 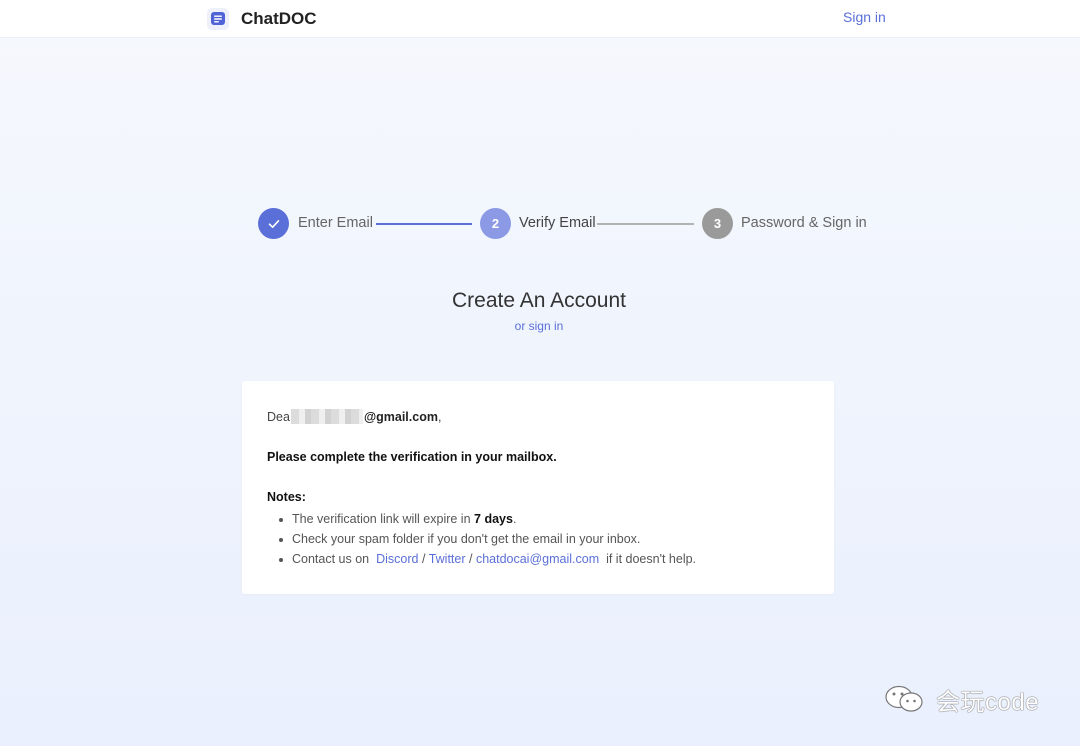 I want to click on step-3-circle: 3, so click(x=717, y=223).